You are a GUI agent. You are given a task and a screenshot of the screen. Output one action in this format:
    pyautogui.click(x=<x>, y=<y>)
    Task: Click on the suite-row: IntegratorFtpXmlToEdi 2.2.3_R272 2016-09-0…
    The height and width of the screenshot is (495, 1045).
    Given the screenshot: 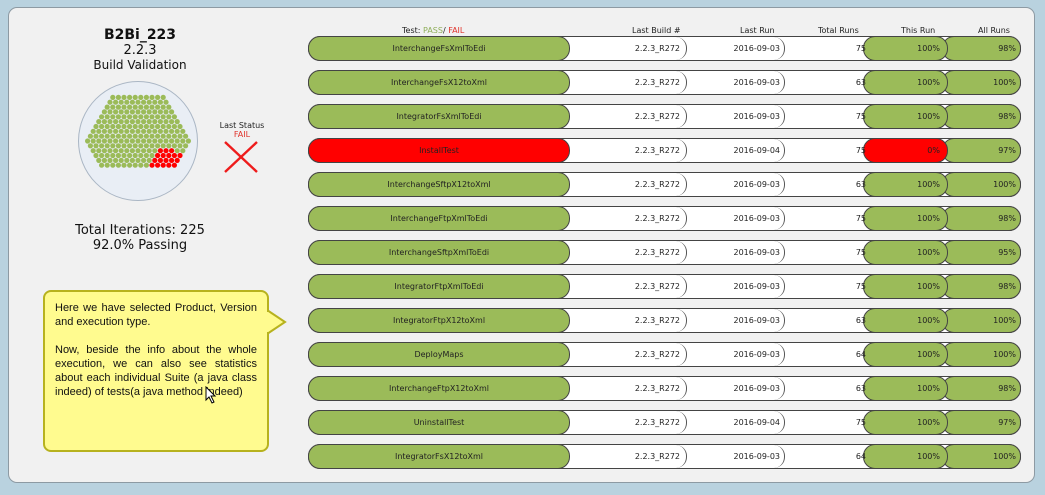 What is the action you would take?
    pyautogui.click(x=664, y=286)
    